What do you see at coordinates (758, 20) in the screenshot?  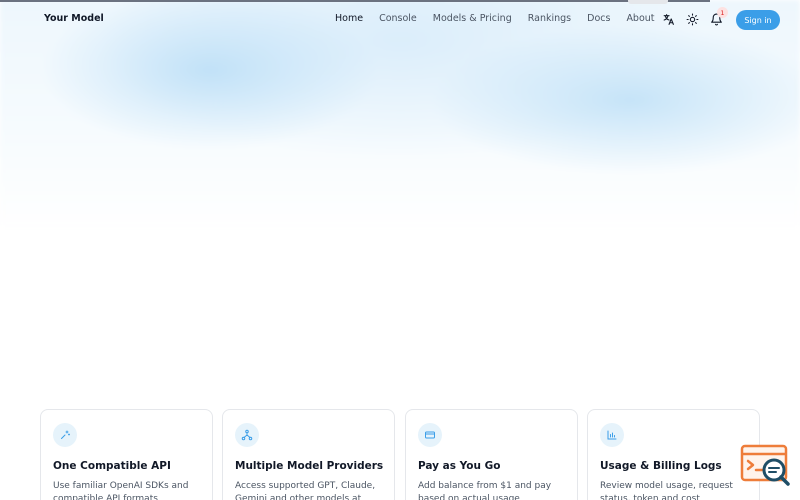 I see `signin-button: Sign in` at bounding box center [758, 20].